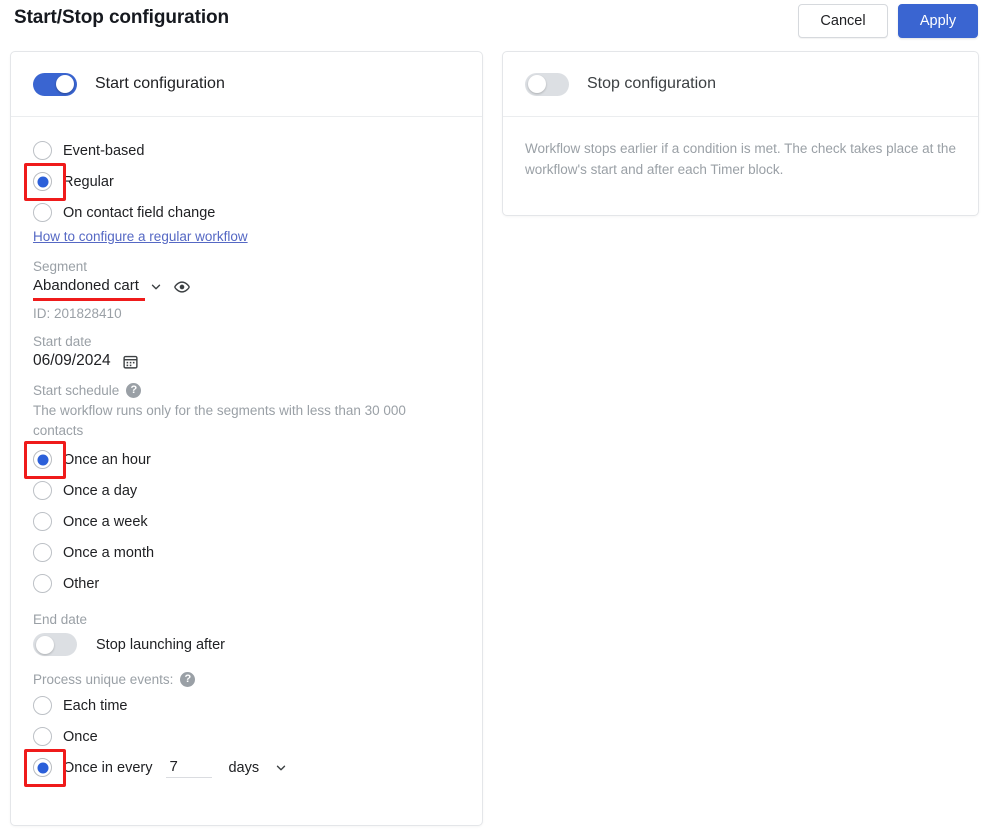 The image size is (993, 840). I want to click on stop-launching-after-label: Stop launching after, so click(160, 644).